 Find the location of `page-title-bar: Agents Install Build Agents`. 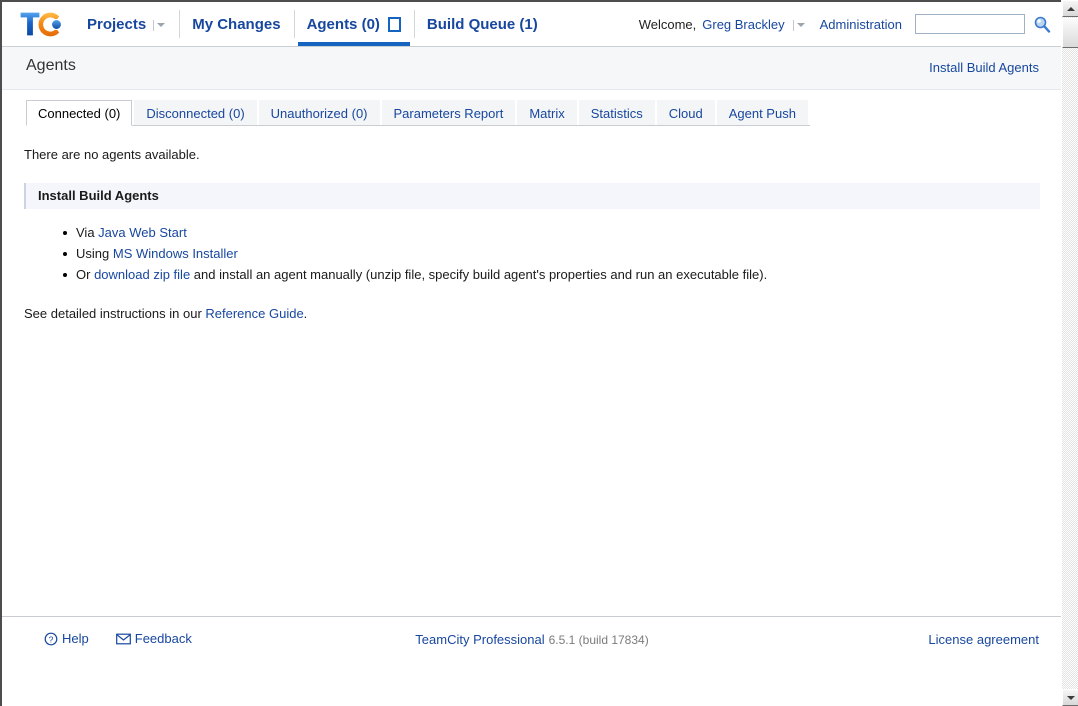

page-title-bar: Agents Install Build Agents is located at coordinates (532, 68).